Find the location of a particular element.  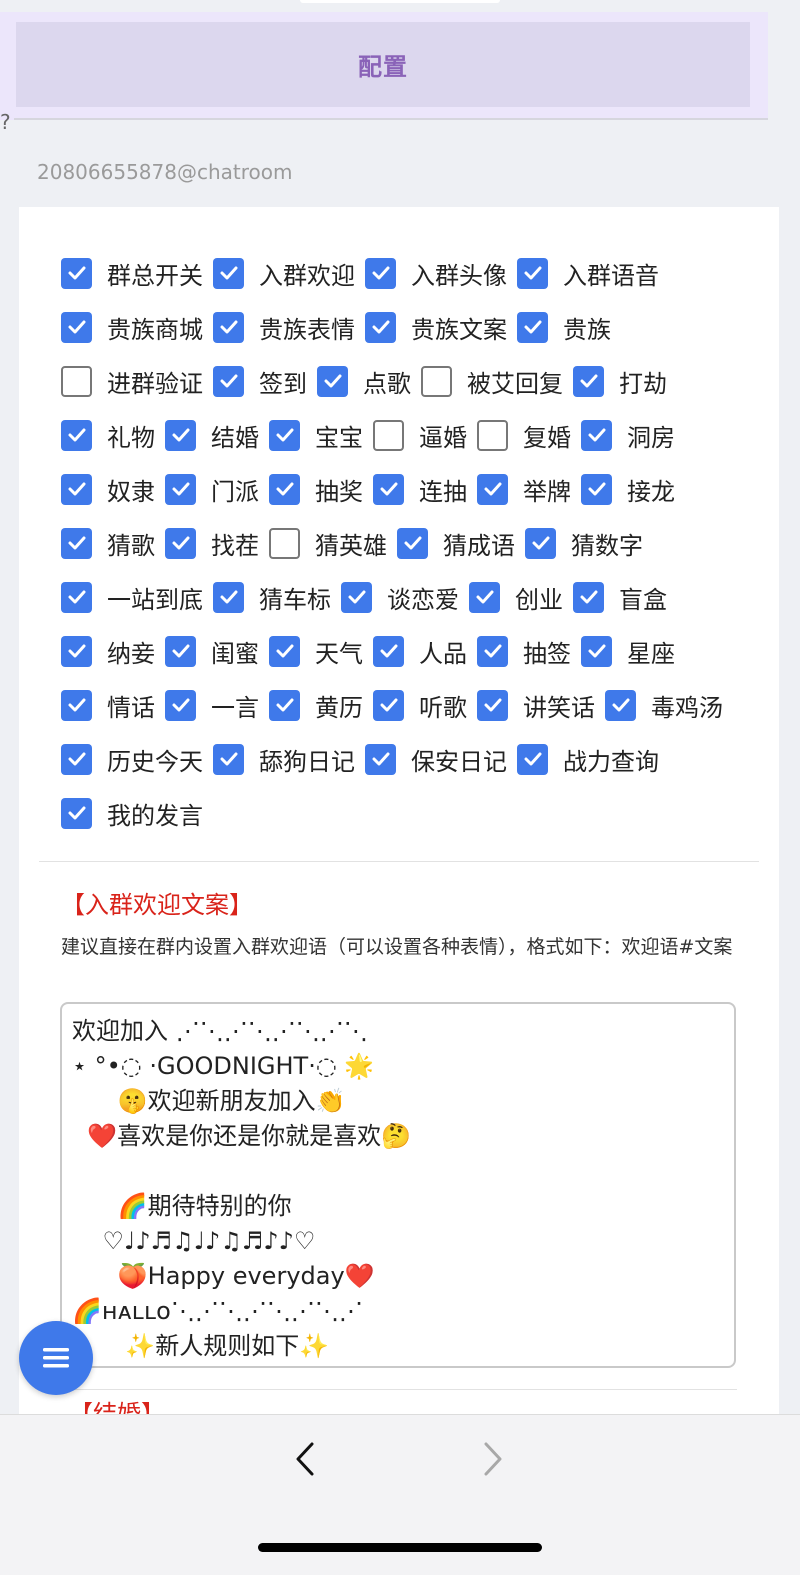

chevron-left-icon is located at coordinates (305, 1459).